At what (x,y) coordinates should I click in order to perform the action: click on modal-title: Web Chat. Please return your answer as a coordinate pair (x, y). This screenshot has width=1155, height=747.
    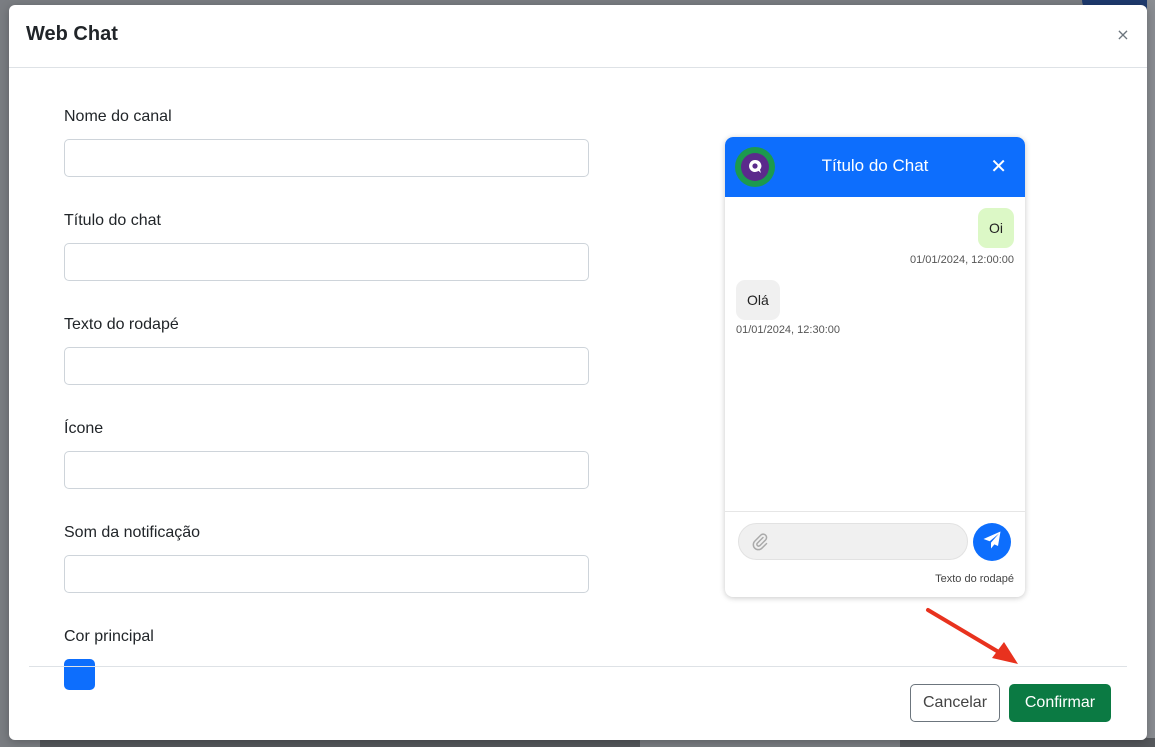
    Looking at the image, I should click on (72, 34).